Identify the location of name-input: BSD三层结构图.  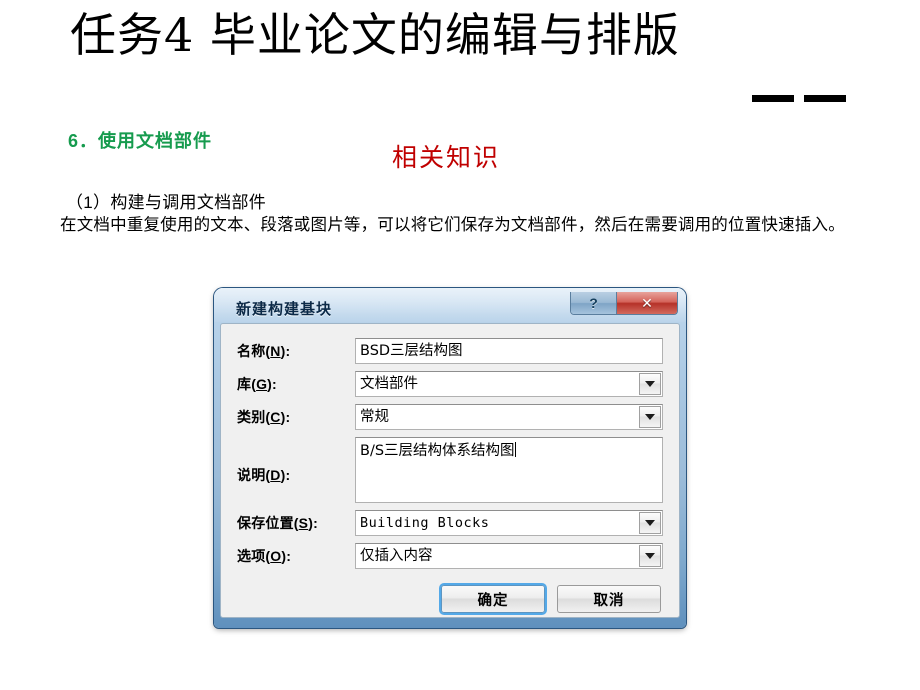
(509, 351).